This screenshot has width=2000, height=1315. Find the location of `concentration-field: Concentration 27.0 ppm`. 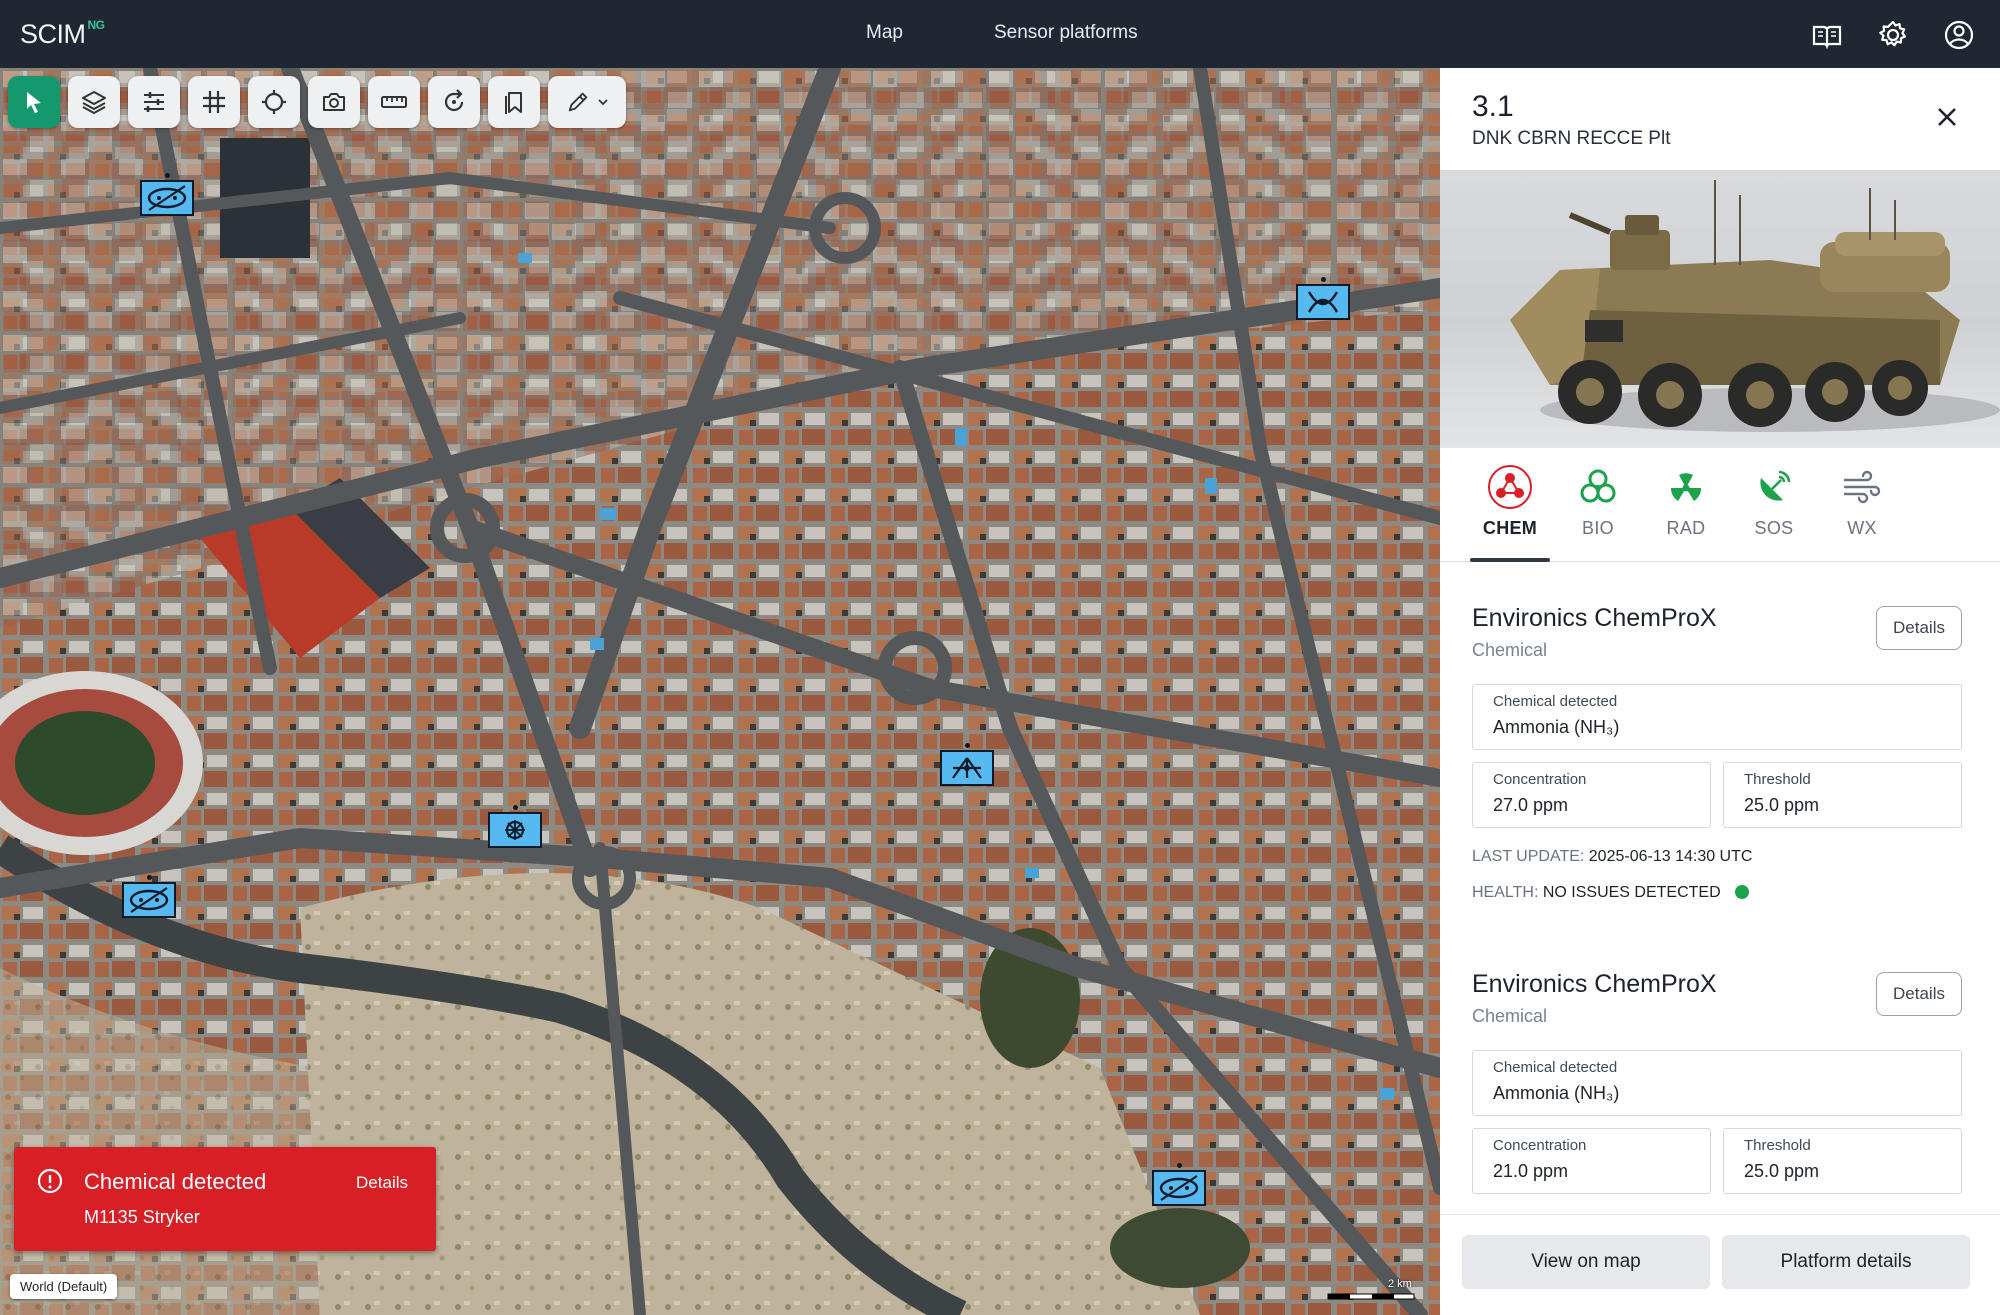

concentration-field: Concentration 27.0 ppm is located at coordinates (1591, 795).